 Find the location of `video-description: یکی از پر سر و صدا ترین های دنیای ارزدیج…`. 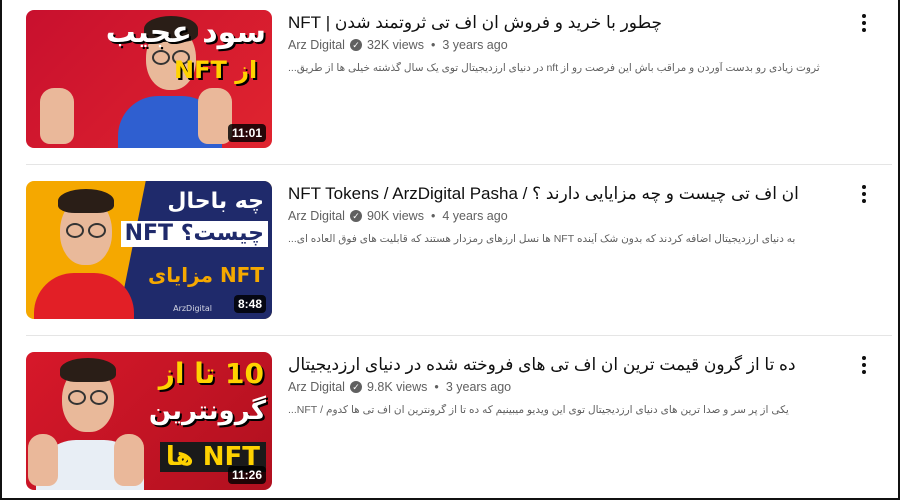

video-description: یکی از پر سر و صدا ترین های دنیای ارزدیج… is located at coordinates (538, 410).